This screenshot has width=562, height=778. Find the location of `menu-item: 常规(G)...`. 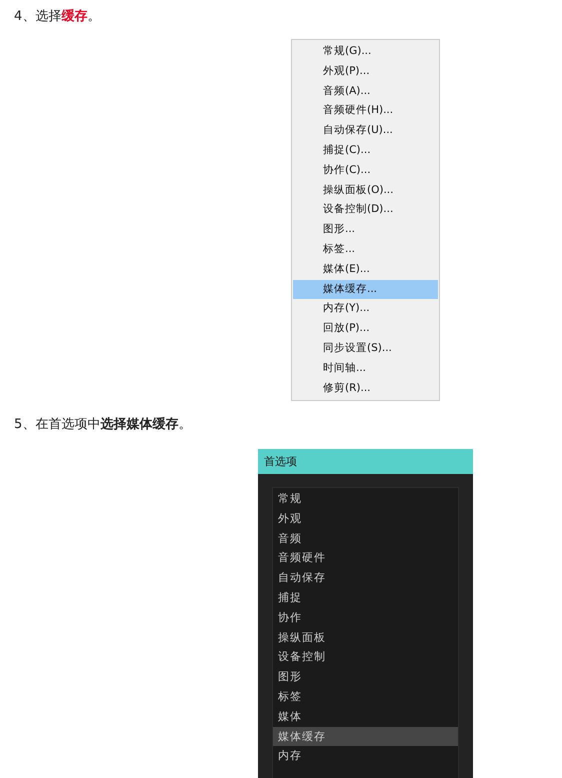

menu-item: 常规(G)... is located at coordinates (365, 52).